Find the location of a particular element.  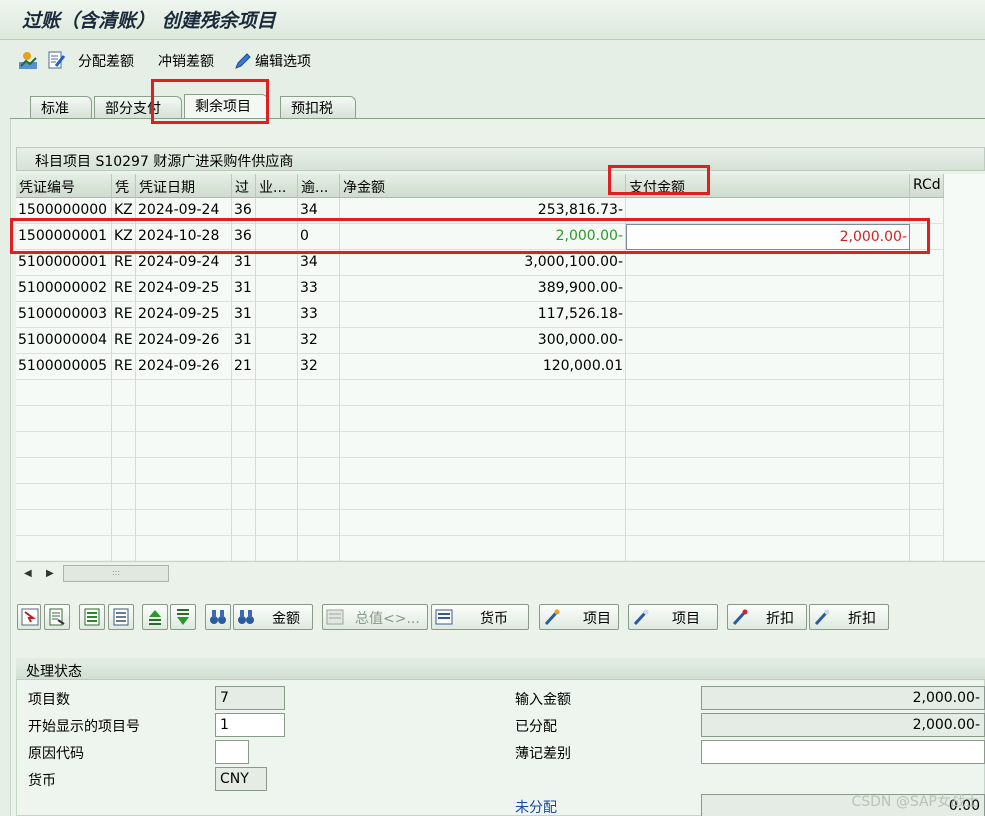

horizontal-scrollbar: ◀ ▶ ::: is located at coordinates (500, 573).